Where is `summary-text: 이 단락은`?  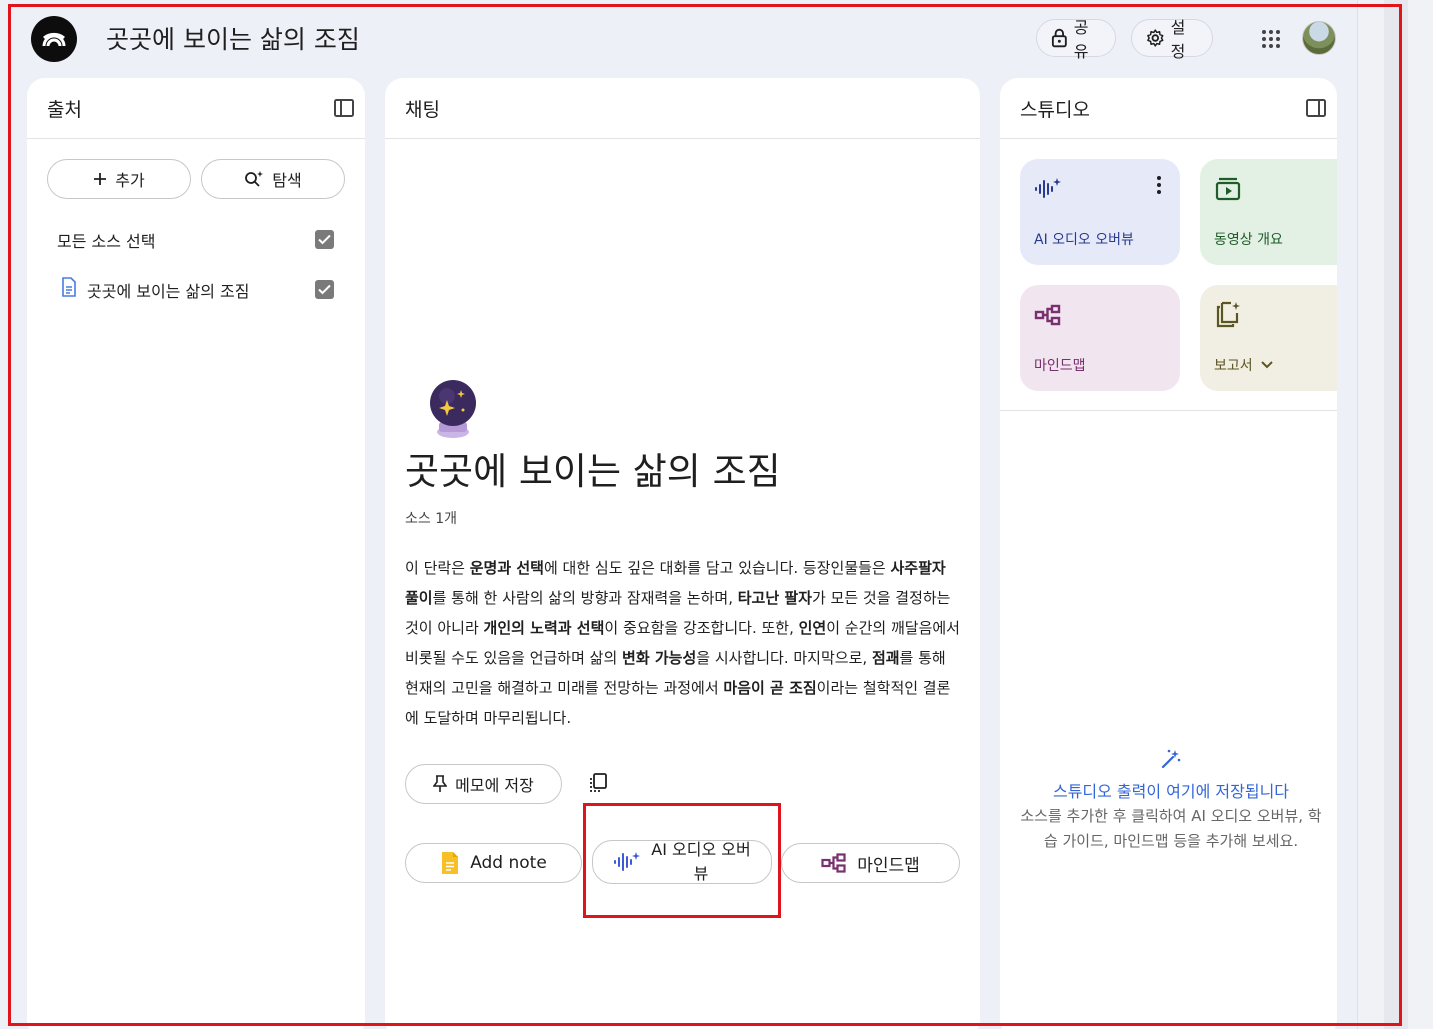 summary-text: 이 단락은 is located at coordinates (437, 568).